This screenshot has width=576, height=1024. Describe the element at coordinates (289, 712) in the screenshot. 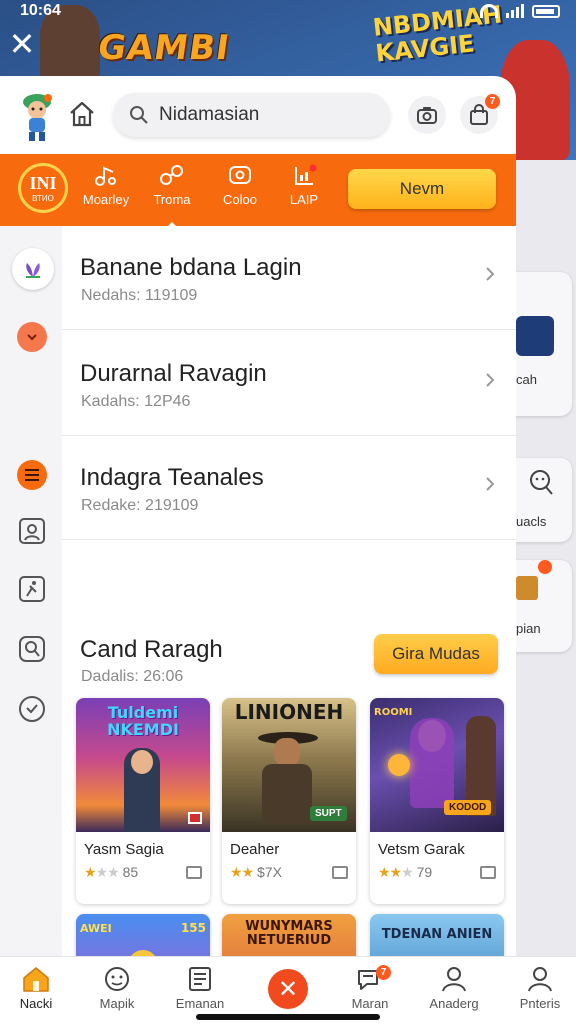

I see `game-art-title: LINIONEH` at that location.